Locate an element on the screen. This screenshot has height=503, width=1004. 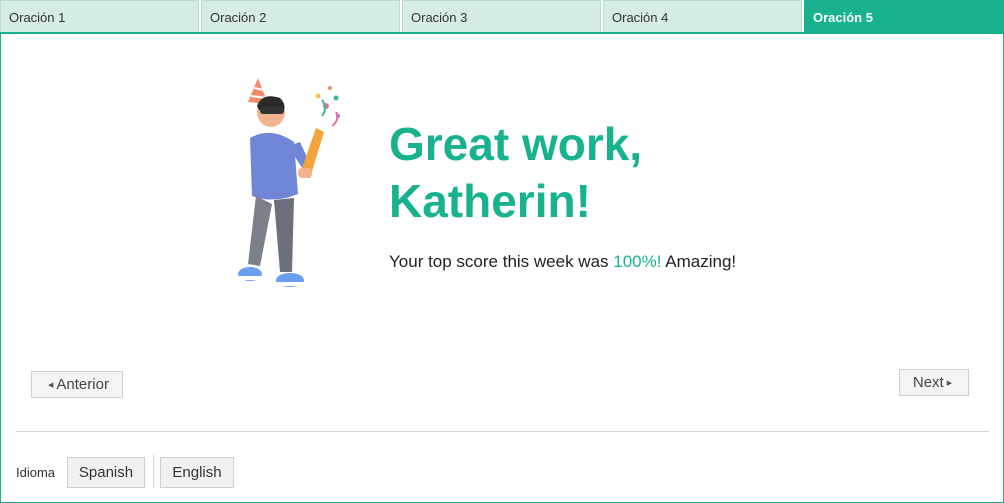
next-button: Next ▶ is located at coordinates (934, 382).